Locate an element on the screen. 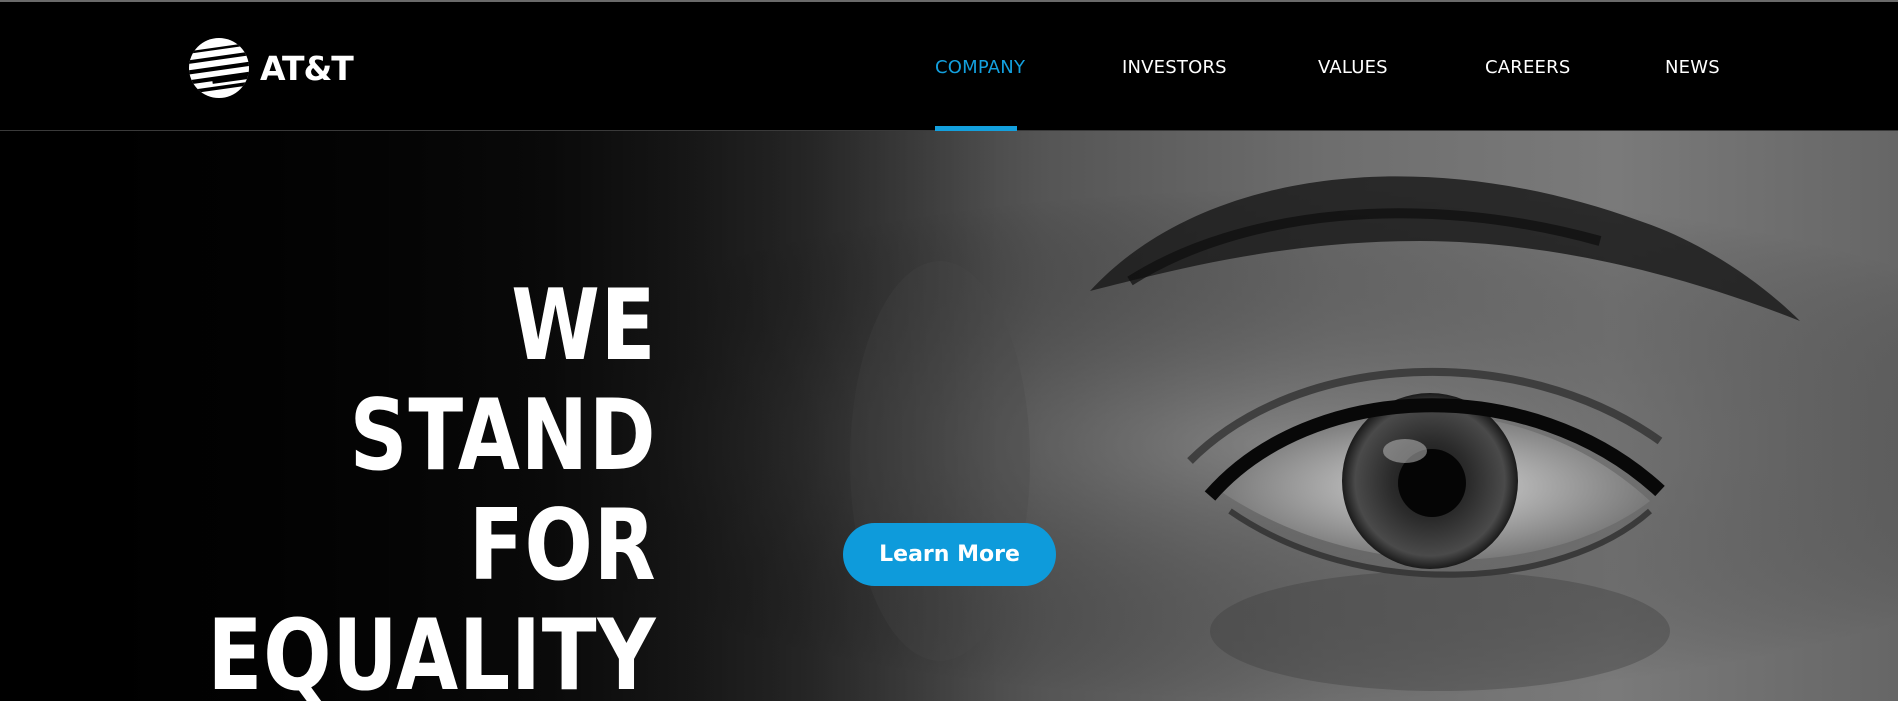 This screenshot has width=1898, height=701. learn-more-button: Learn More is located at coordinates (949, 554).